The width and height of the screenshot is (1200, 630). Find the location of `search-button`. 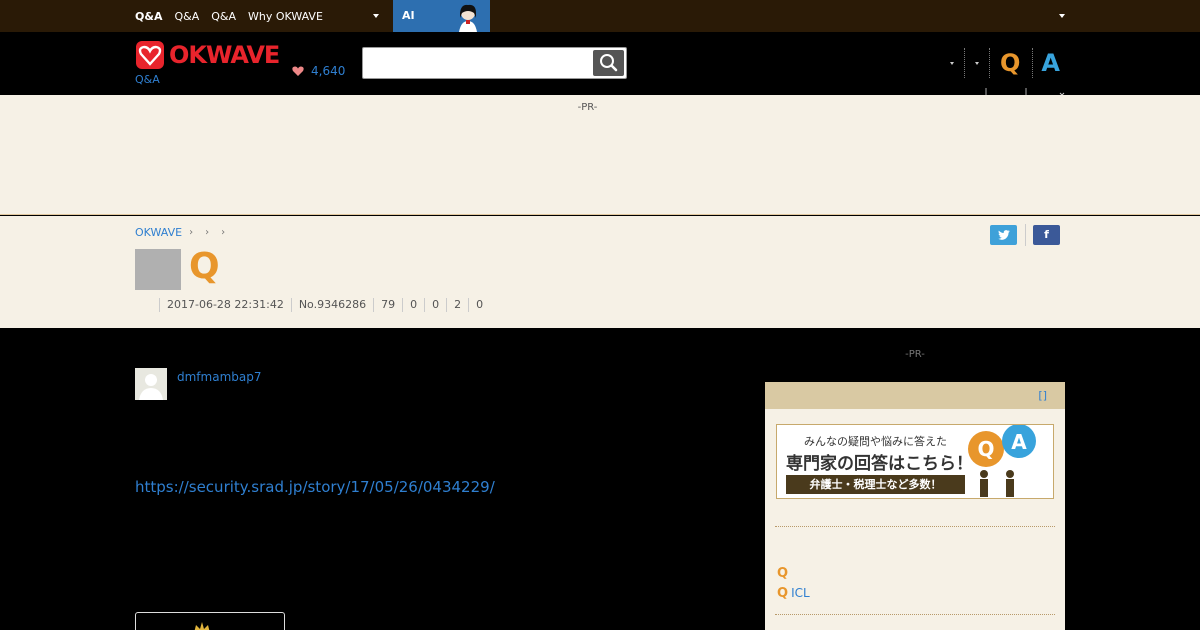

search-button is located at coordinates (608, 63).